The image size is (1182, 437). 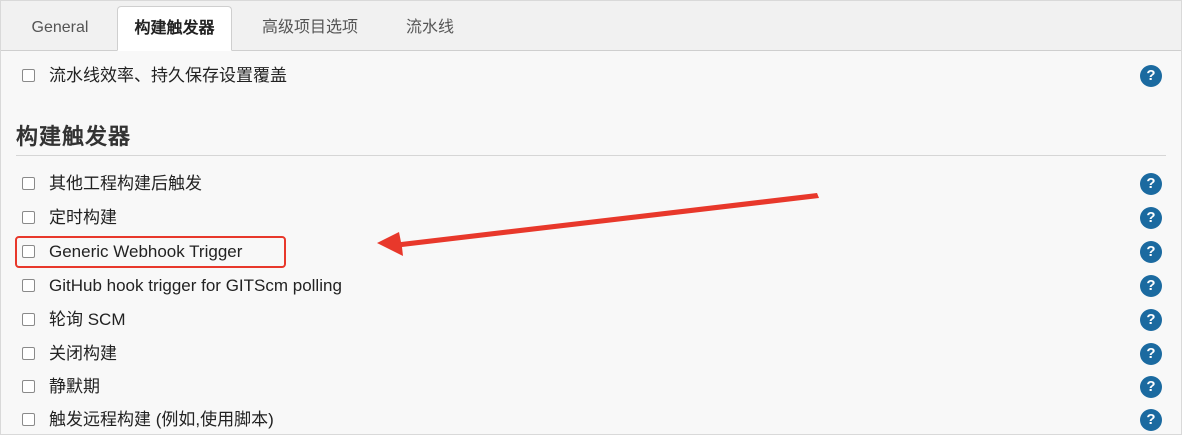 What do you see at coordinates (174, 28) in the screenshot?
I see `tab-build-triggers: 构建触发器` at bounding box center [174, 28].